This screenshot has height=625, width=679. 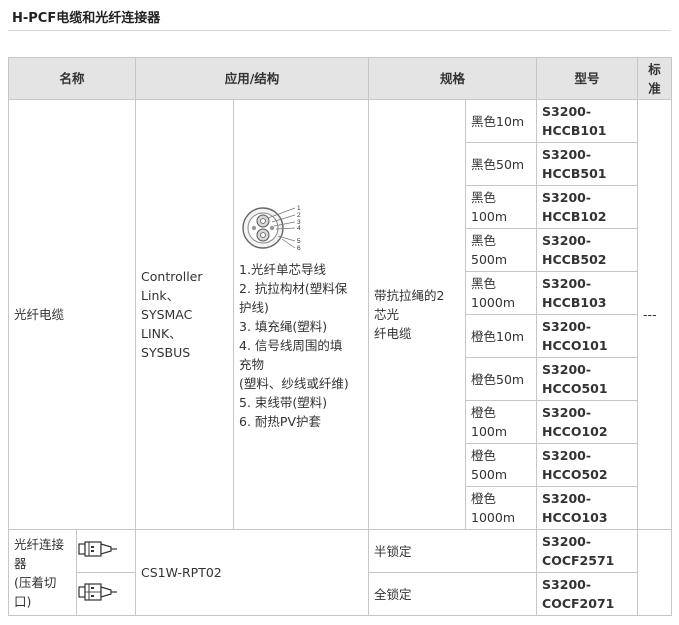 What do you see at coordinates (501, 293) in the screenshot?
I see `variant-spec: 黑色 1000m` at bounding box center [501, 293].